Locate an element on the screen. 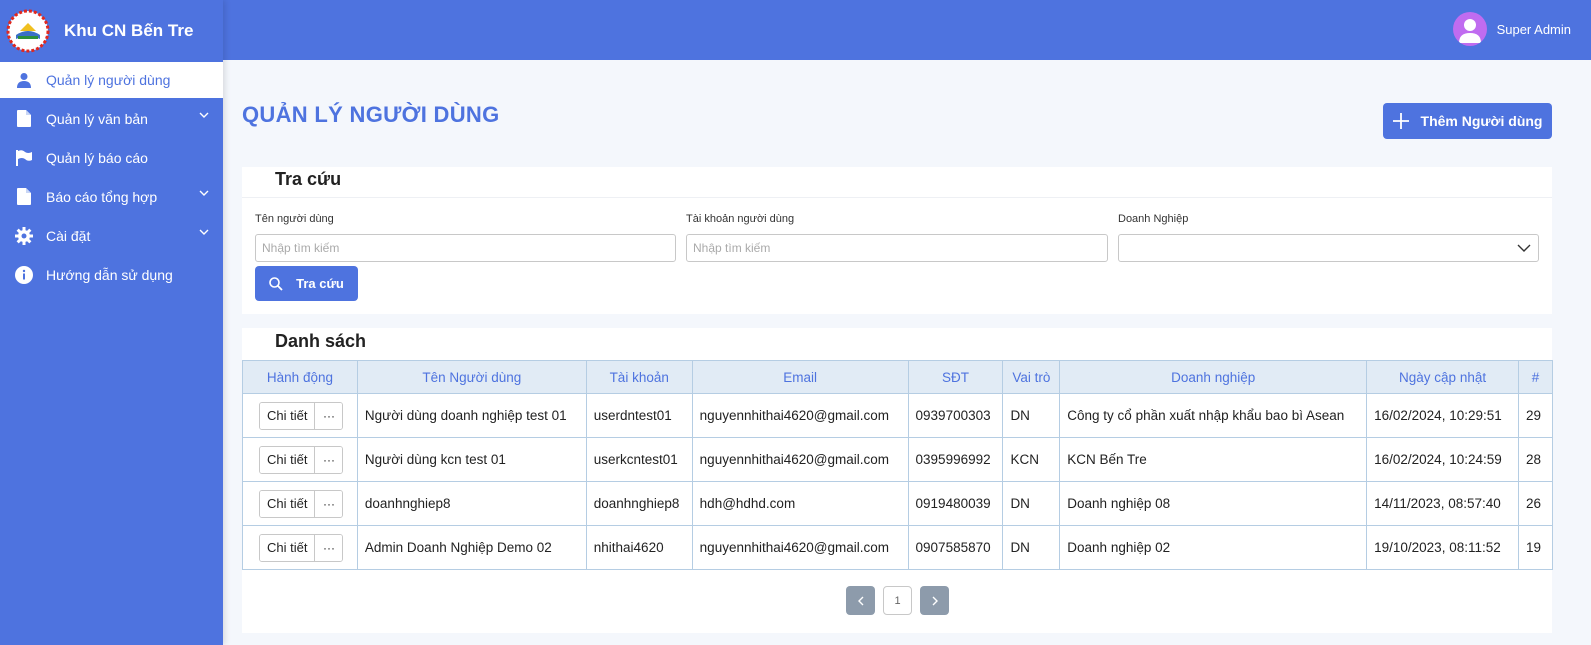 Image resolution: width=1591 pixels, height=645 pixels. cell-id: 19 is located at coordinates (1535, 547).